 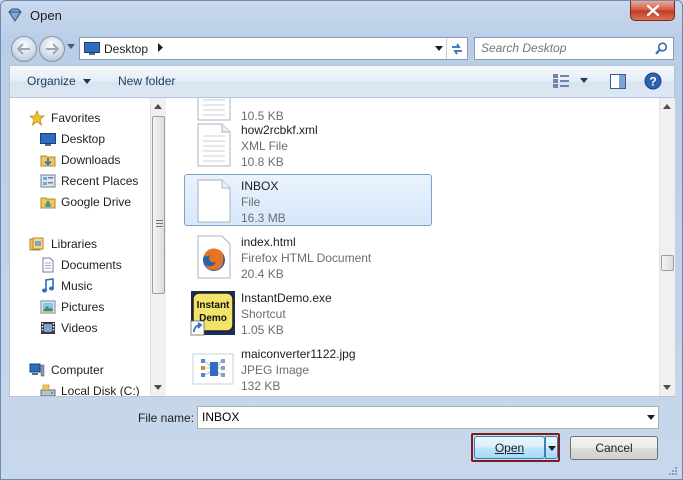 What do you see at coordinates (48, 265) in the screenshot?
I see `documents-icon` at bounding box center [48, 265].